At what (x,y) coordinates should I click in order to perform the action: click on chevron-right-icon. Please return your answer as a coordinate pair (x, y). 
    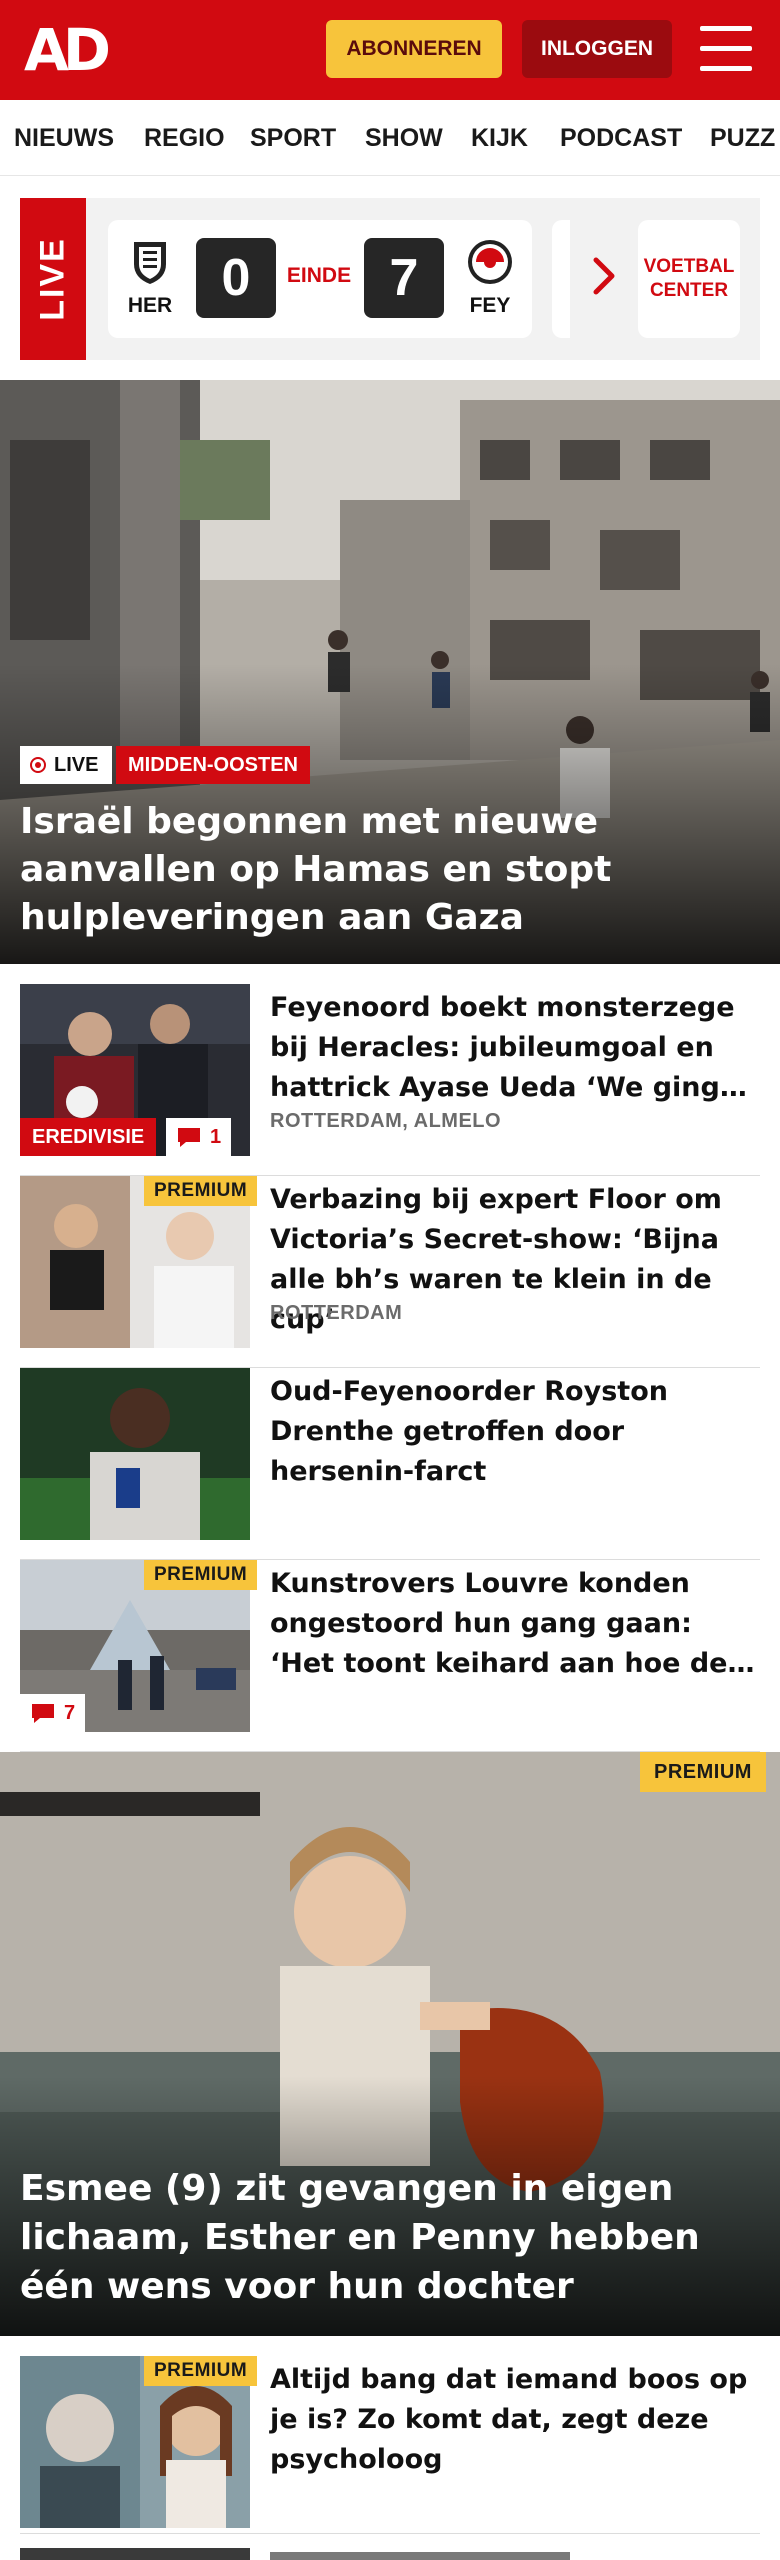
    Looking at the image, I should click on (604, 276).